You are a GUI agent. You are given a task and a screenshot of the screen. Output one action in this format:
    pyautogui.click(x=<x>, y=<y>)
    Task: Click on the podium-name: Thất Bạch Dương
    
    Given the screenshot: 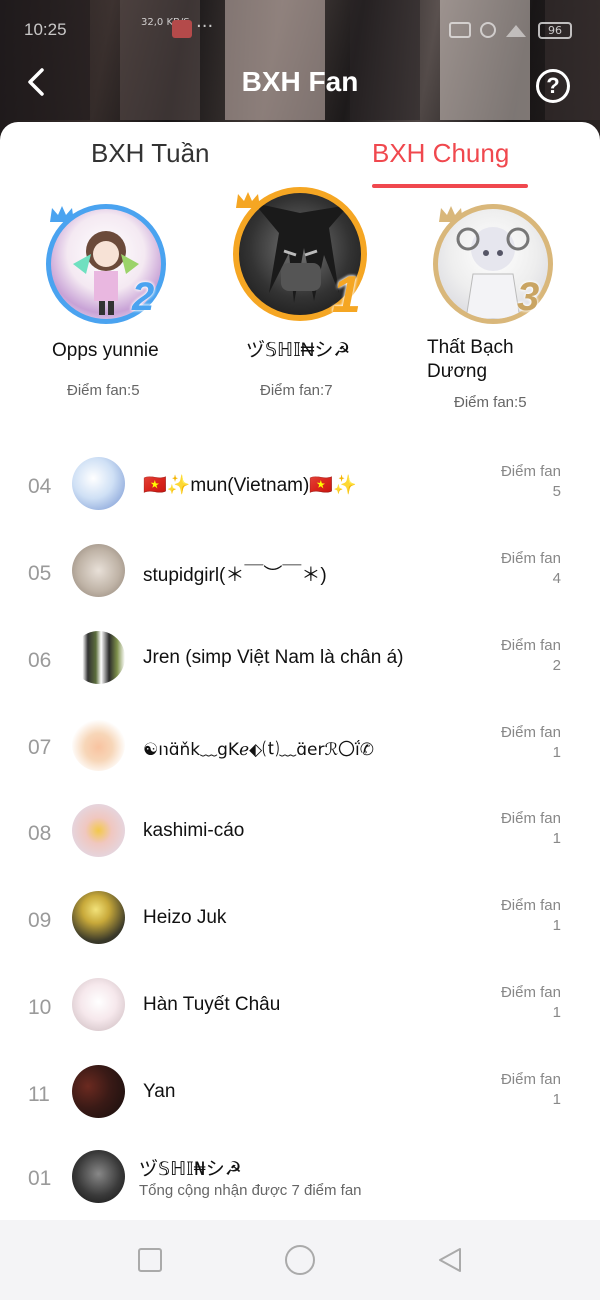 What is the action you would take?
    pyautogui.click(x=470, y=359)
    